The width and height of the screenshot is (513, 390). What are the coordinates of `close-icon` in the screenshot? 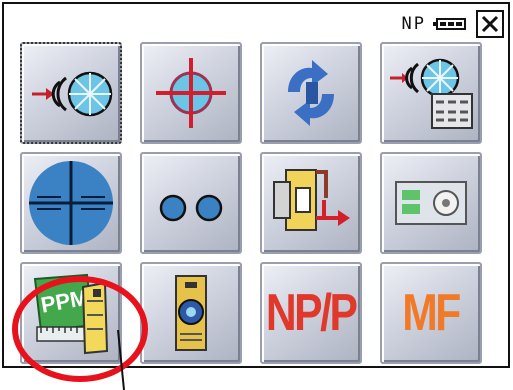 It's located at (490, 24).